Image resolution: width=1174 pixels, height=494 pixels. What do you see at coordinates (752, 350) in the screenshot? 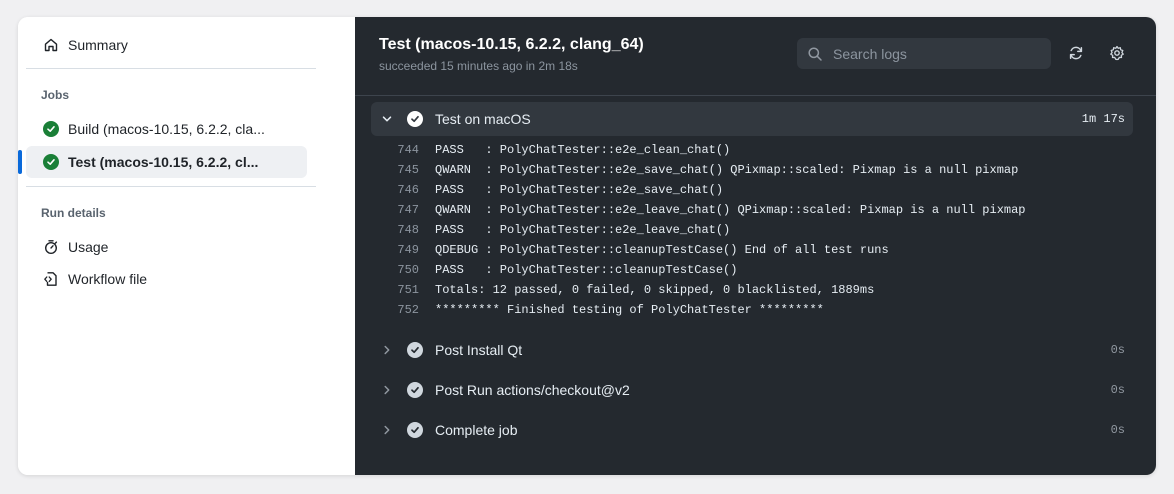
I see `step-post-install-qt: Post Install Qt 0s` at bounding box center [752, 350].